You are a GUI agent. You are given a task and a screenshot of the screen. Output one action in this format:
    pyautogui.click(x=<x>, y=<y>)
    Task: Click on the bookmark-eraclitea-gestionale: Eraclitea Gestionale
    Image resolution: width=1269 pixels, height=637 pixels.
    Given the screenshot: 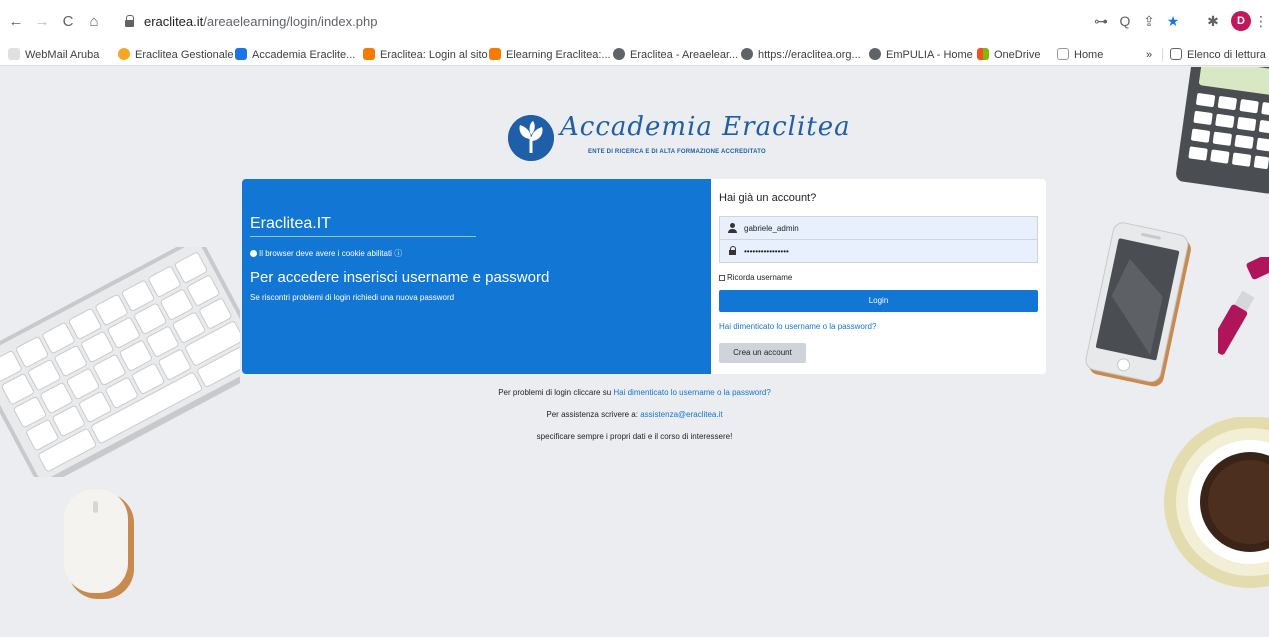 What is the action you would take?
    pyautogui.click(x=175, y=55)
    